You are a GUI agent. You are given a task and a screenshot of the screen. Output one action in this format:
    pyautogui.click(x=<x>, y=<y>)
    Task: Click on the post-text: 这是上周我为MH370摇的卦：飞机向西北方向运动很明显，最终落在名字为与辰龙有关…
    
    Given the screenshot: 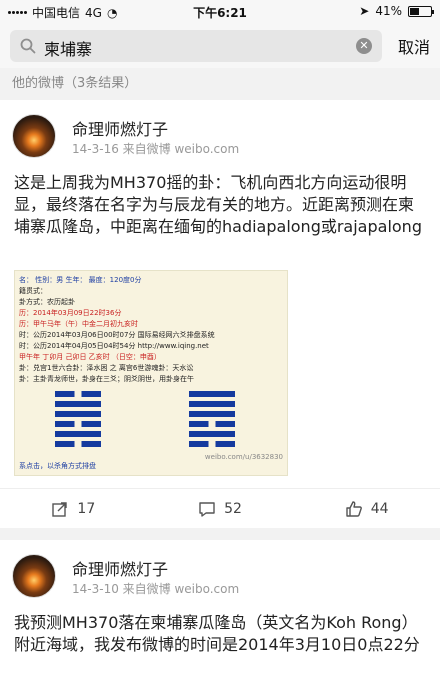 What is the action you would take?
    pyautogui.click(x=218, y=204)
    